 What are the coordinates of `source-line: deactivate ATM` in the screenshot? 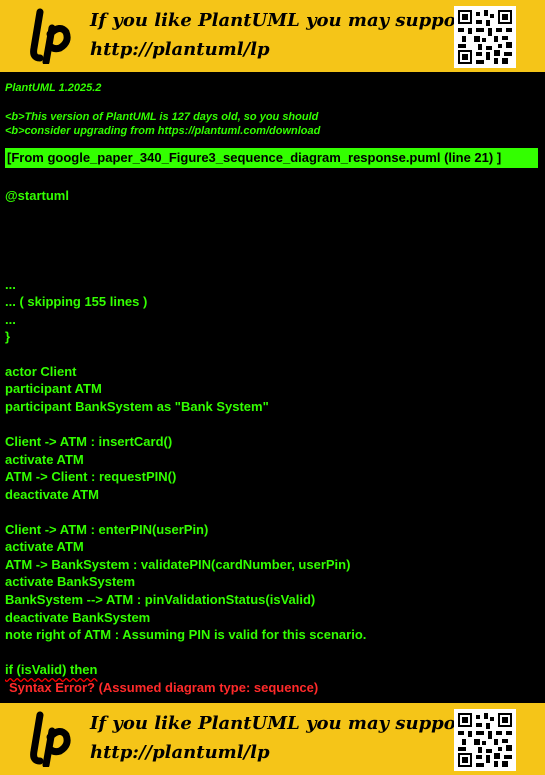 It's located at (52, 494).